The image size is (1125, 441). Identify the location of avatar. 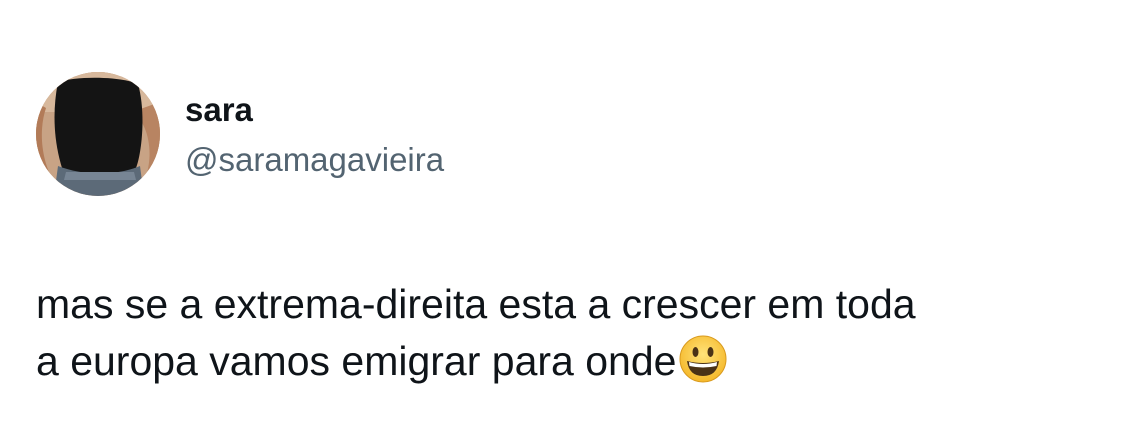
(98, 134).